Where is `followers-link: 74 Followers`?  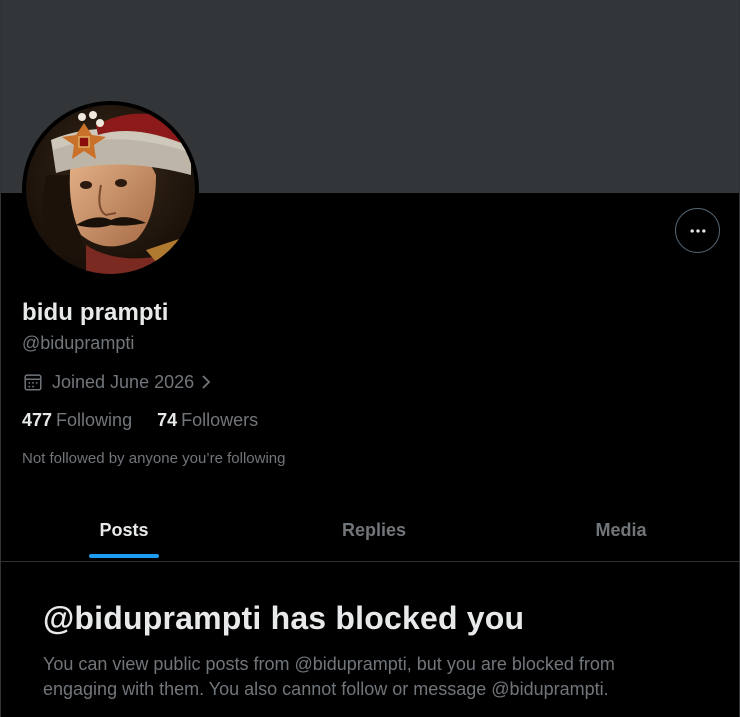 followers-link: 74 Followers is located at coordinates (207, 420).